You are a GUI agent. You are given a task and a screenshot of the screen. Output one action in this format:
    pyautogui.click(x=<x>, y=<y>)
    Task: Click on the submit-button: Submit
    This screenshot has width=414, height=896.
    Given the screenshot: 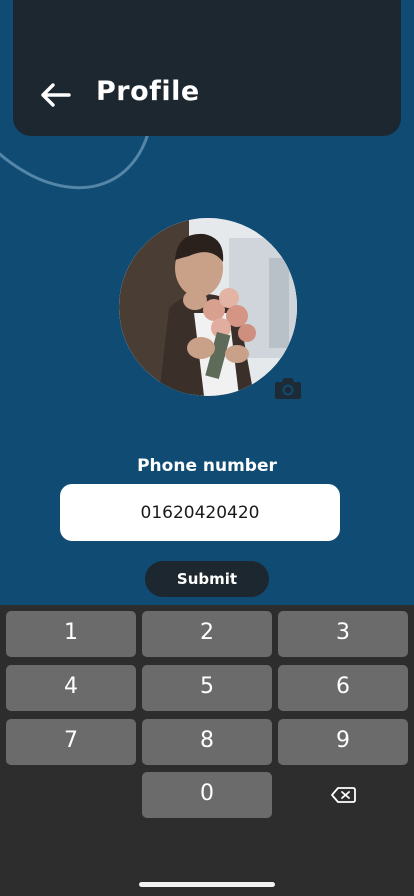 What is the action you would take?
    pyautogui.click(x=207, y=579)
    